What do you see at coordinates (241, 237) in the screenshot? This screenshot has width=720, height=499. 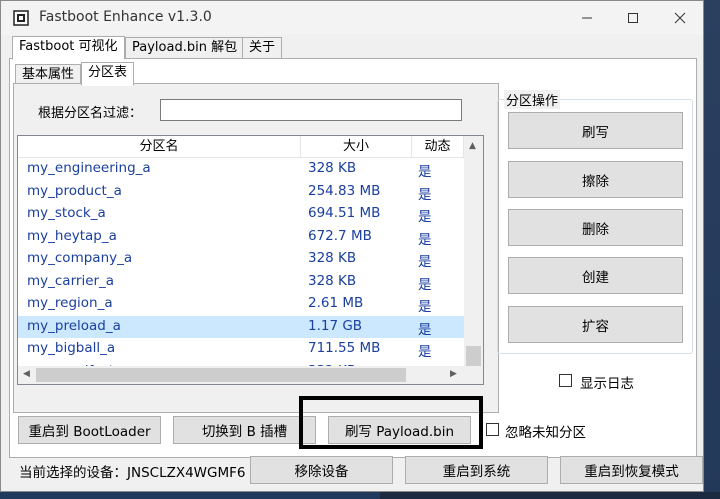 I see `table-row: my_heytap_a 672.7 MB 是` at bounding box center [241, 237].